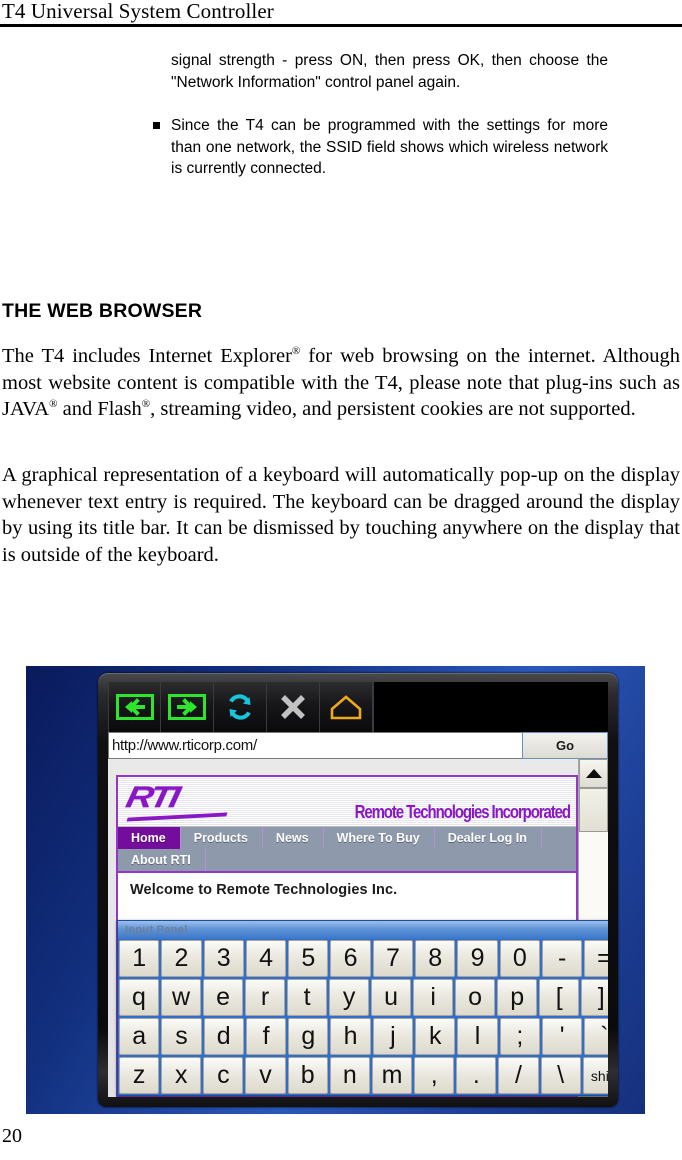 The image size is (682, 1160). Describe the element at coordinates (560, 1075) in the screenshot. I see `key-backslash: \` at that location.